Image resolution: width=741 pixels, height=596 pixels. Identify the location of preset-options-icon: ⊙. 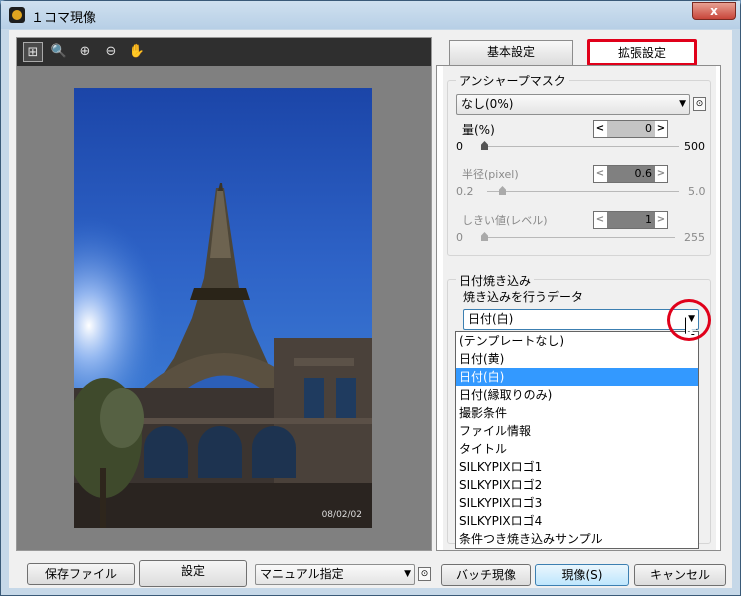
(699, 104).